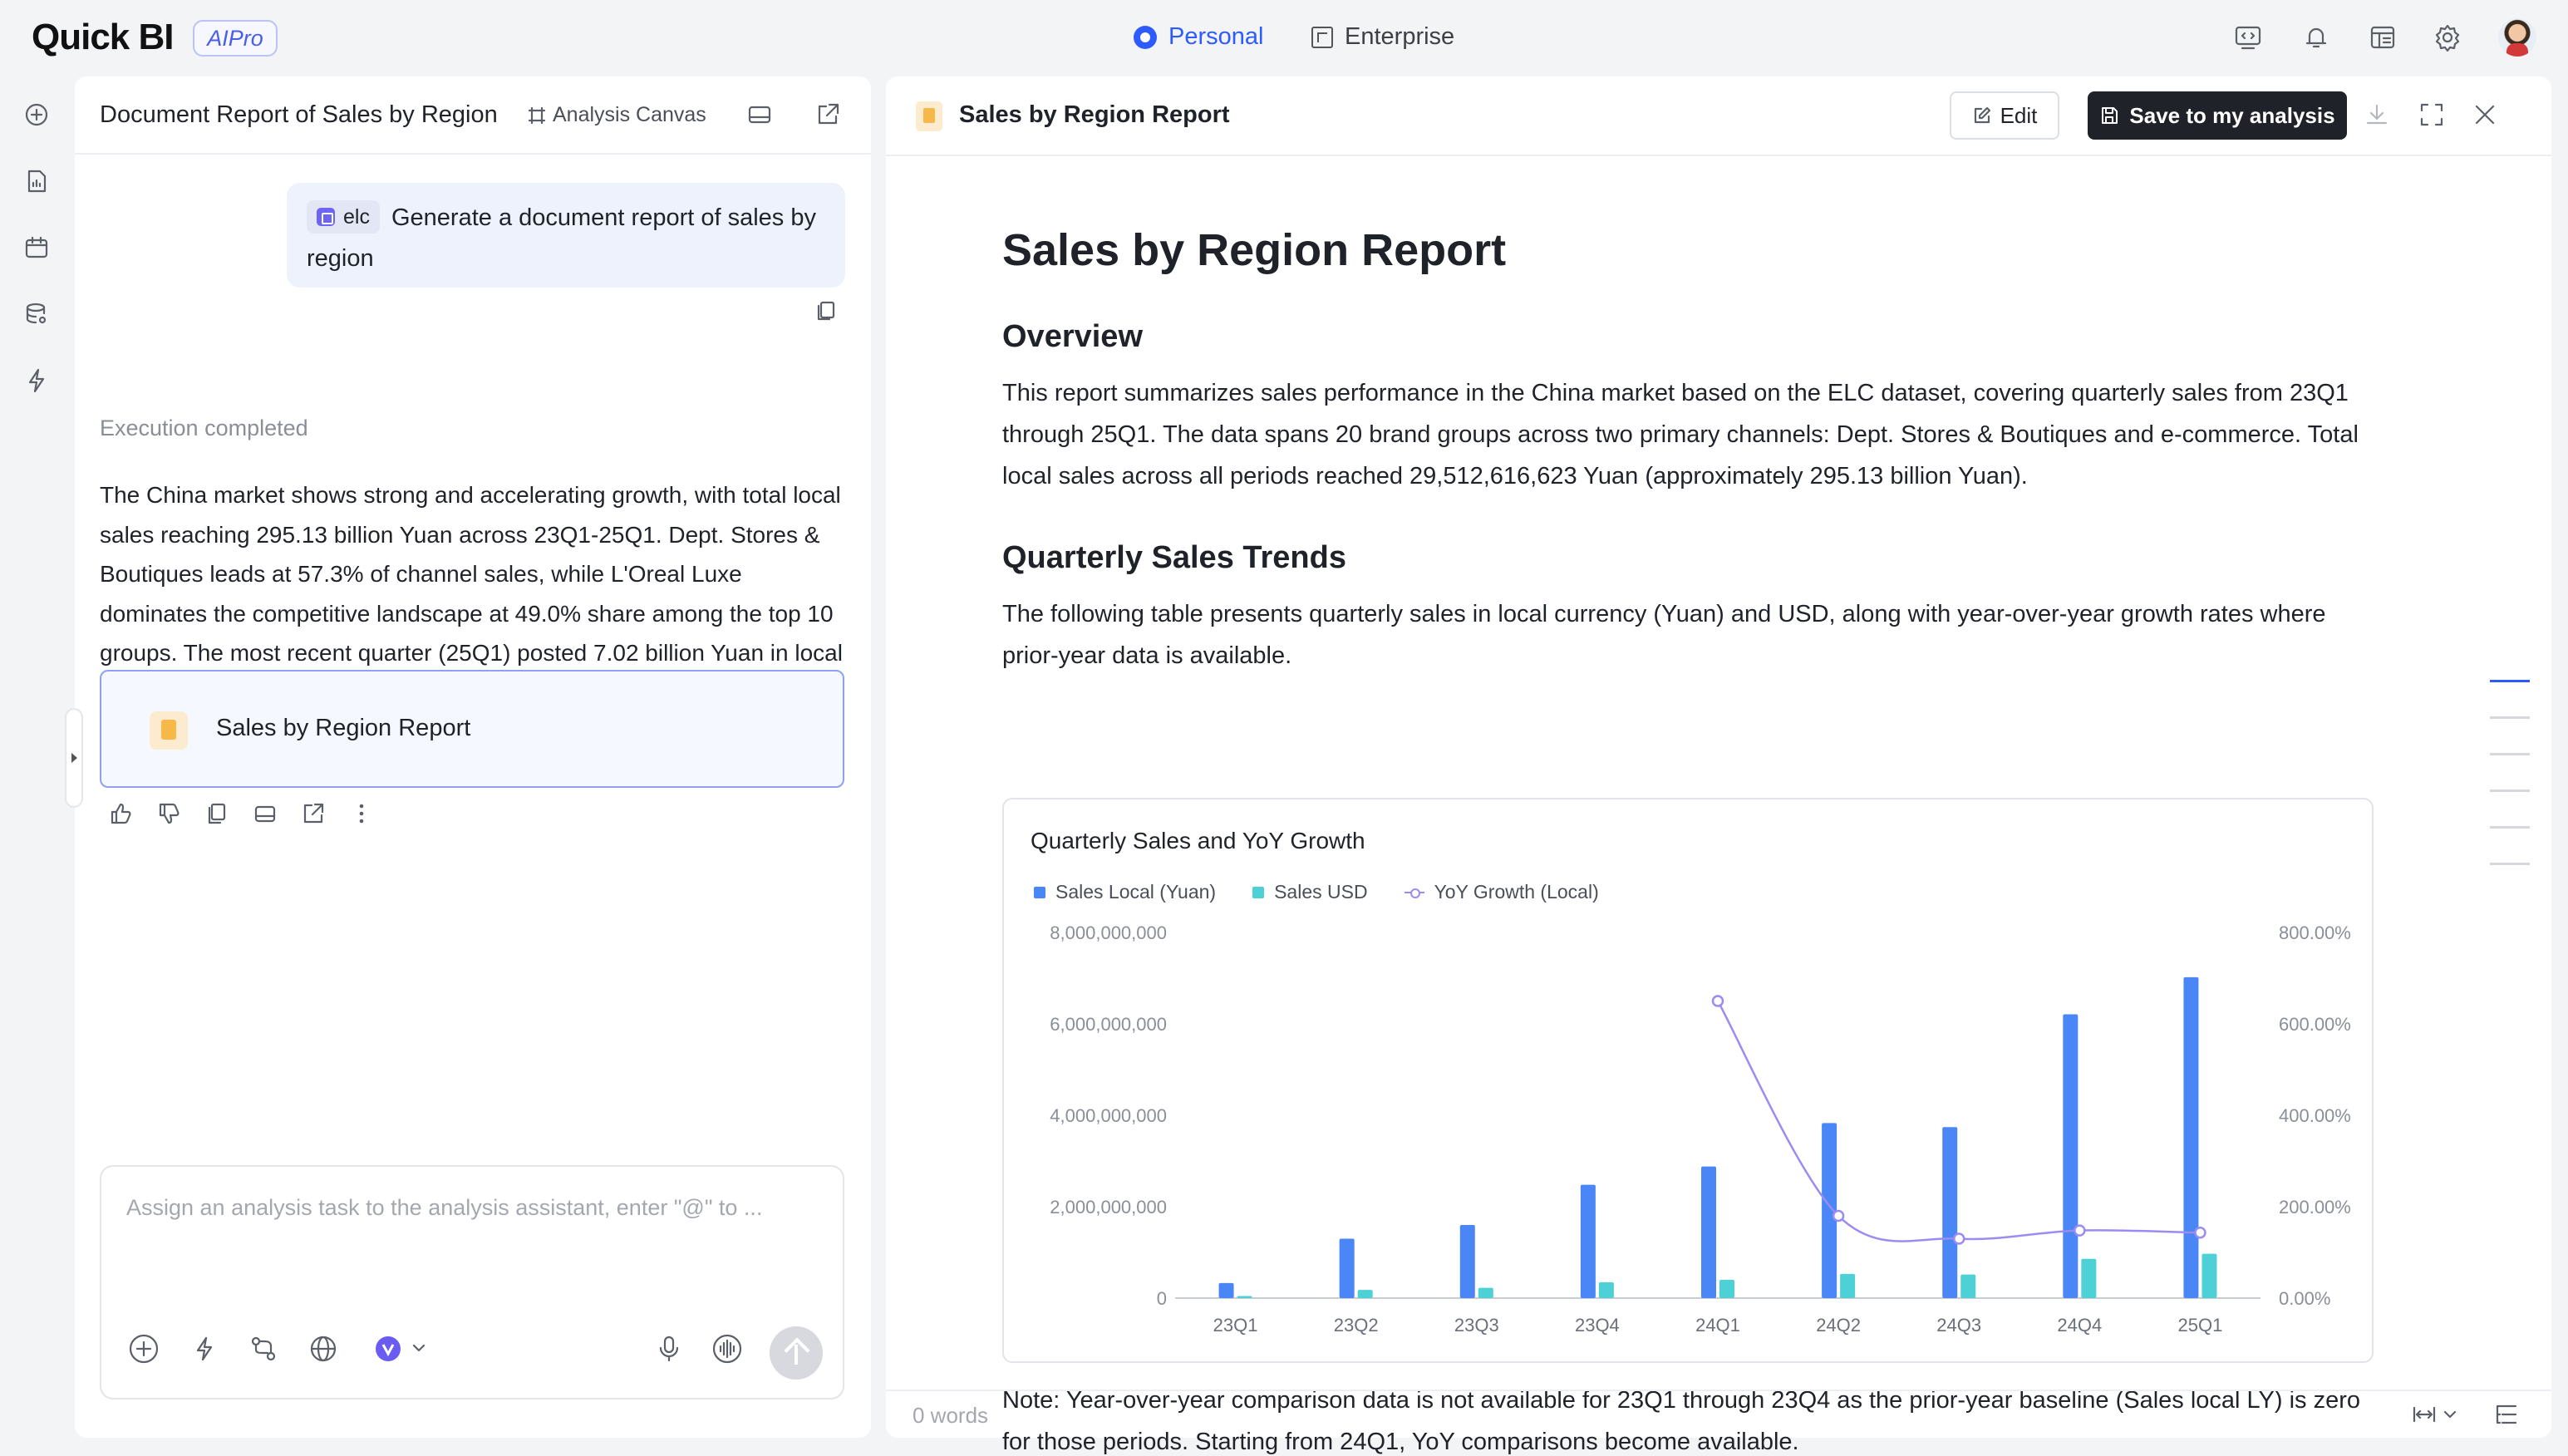  What do you see at coordinates (235, 38) in the screenshot?
I see `aipro-badge: AIPro` at bounding box center [235, 38].